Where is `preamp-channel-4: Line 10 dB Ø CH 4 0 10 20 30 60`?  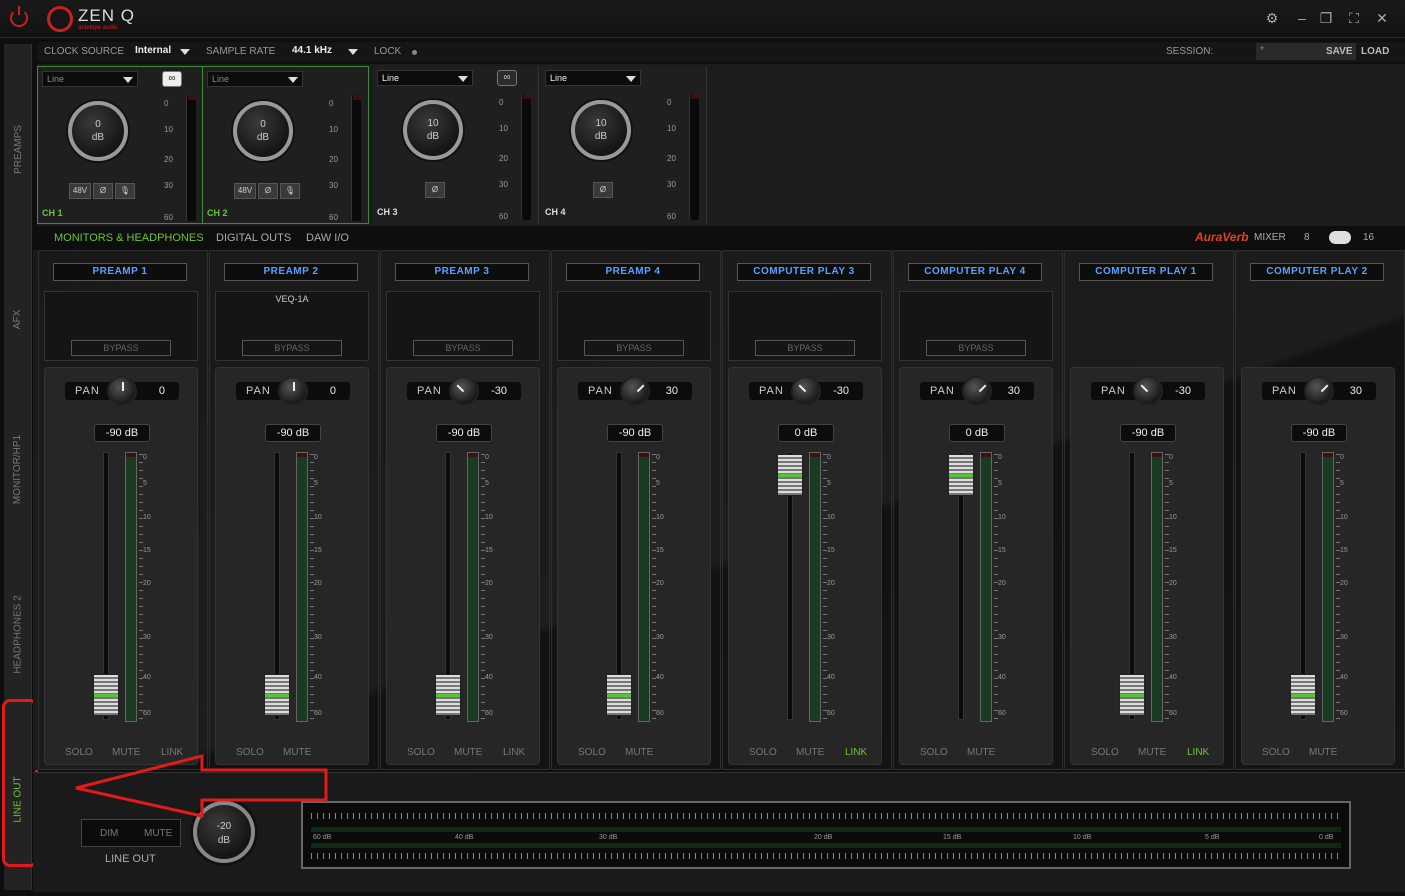
preamp-channel-4: Line 10 dB Ø CH 4 0 10 20 30 60 is located at coordinates (624, 145).